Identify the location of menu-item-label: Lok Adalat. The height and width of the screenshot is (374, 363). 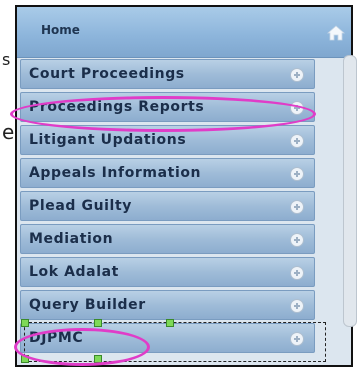
(74, 272).